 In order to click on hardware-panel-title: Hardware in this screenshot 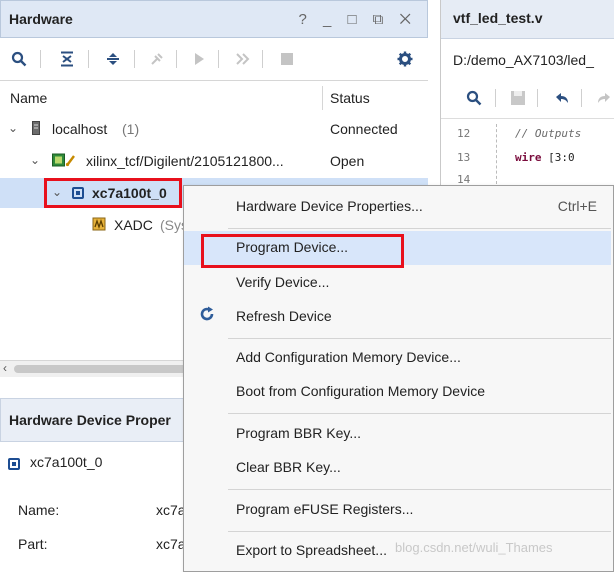, I will do `click(41, 19)`.